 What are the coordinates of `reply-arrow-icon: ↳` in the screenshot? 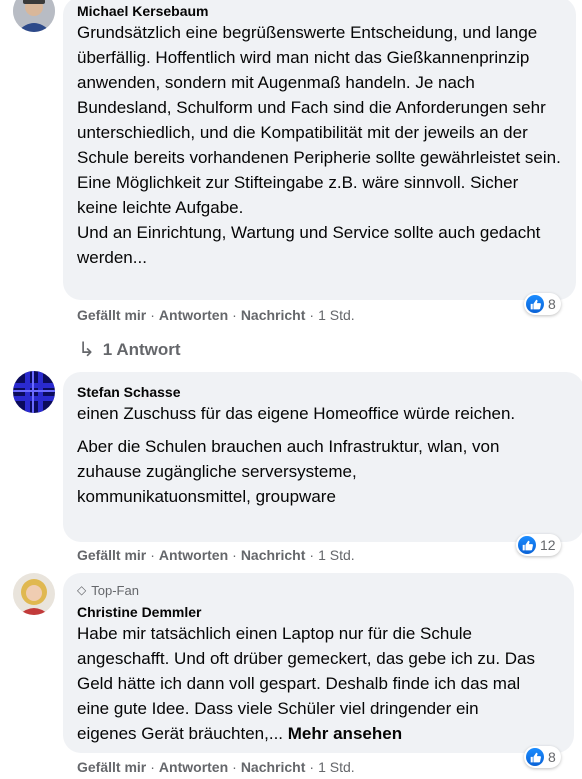 It's located at (86, 350).